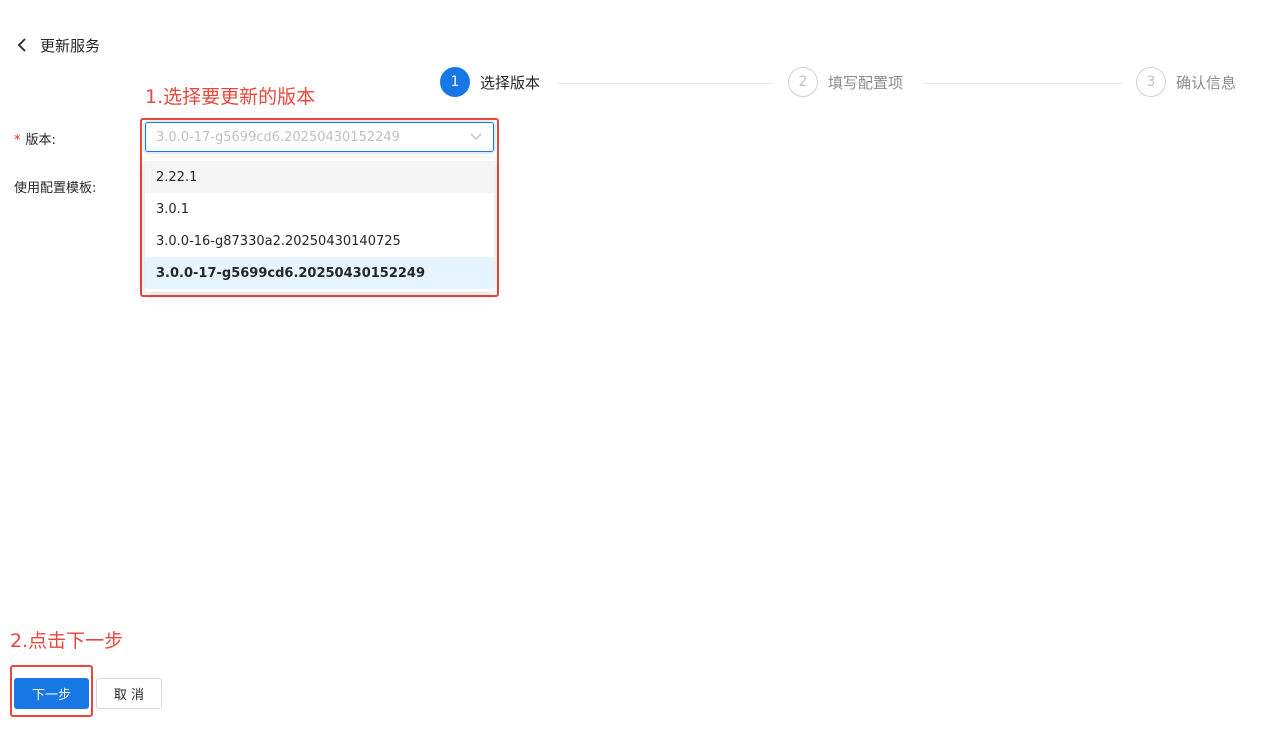 Image resolution: width=1269 pixels, height=735 pixels. I want to click on version-option: 3.0.0-16-g87330a2.20250430140725, so click(319, 241).